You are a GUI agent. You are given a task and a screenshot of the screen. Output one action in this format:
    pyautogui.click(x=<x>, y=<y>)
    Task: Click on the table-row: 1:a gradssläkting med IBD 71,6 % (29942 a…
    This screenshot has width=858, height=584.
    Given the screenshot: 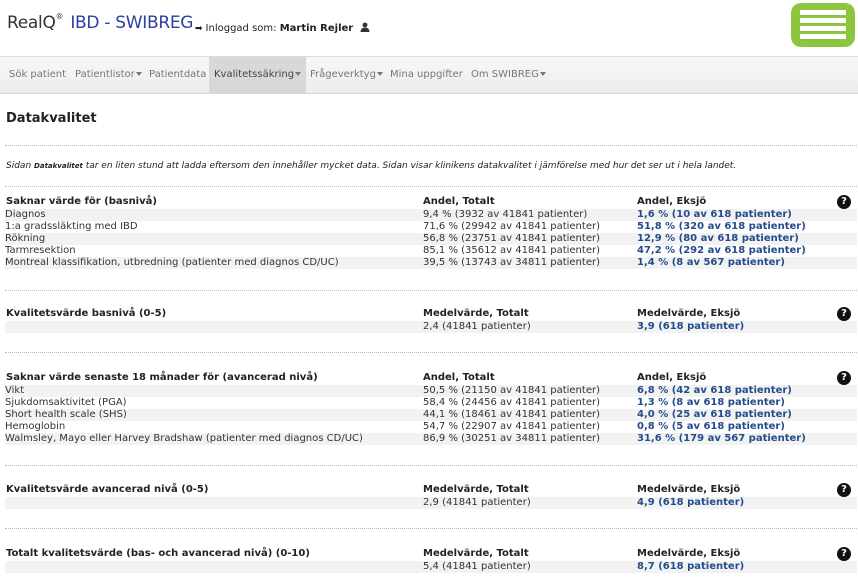 What is the action you would take?
    pyautogui.click(x=405, y=226)
    